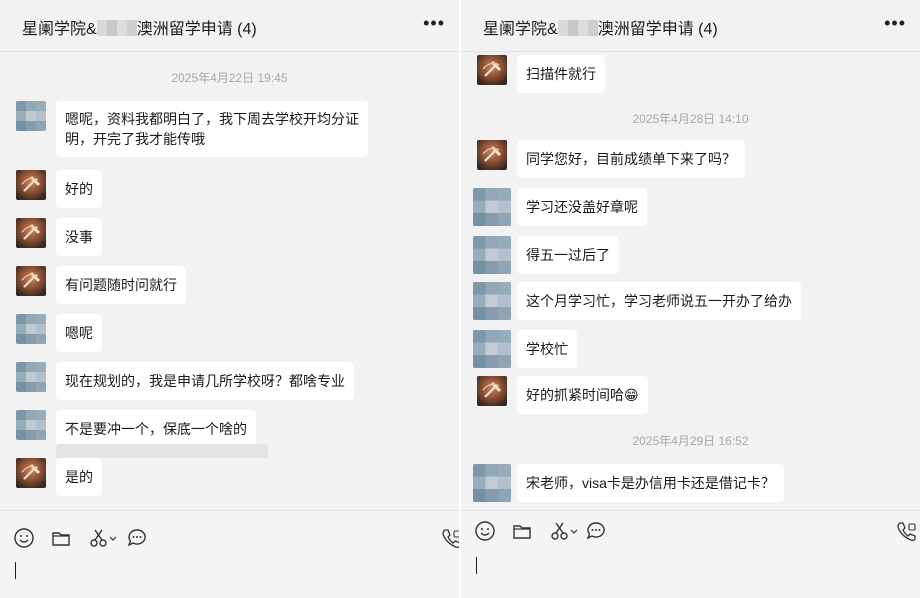 The width and height of the screenshot is (920, 598). What do you see at coordinates (156, 429) in the screenshot?
I see `message-bubble: 不是要冲一个，保底一个啥的` at bounding box center [156, 429].